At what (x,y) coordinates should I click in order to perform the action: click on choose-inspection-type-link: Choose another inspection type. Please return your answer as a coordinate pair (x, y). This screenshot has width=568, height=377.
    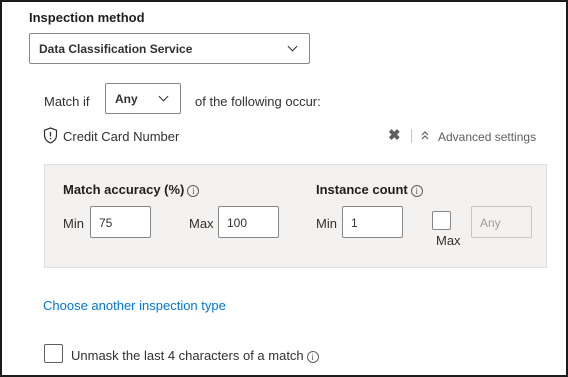
    Looking at the image, I should click on (134, 305).